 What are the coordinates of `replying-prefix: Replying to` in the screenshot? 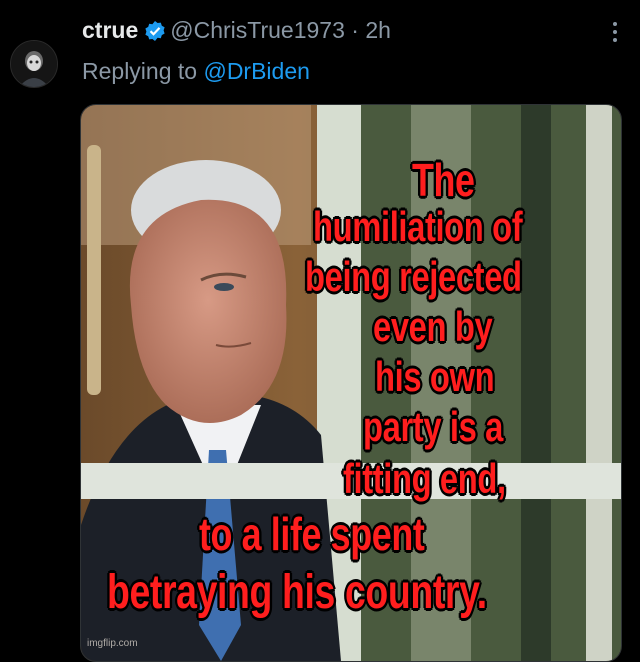 It's located at (140, 71).